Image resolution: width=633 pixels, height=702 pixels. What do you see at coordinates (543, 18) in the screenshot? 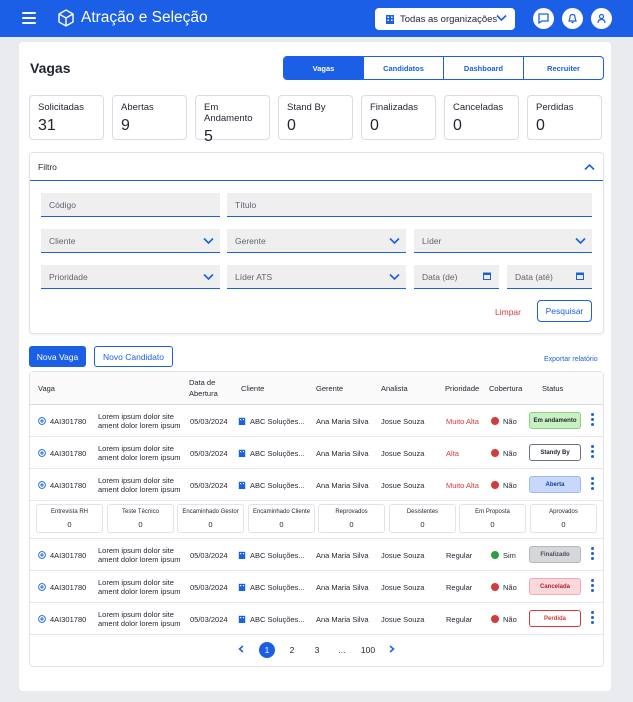
I see `chat-button` at bounding box center [543, 18].